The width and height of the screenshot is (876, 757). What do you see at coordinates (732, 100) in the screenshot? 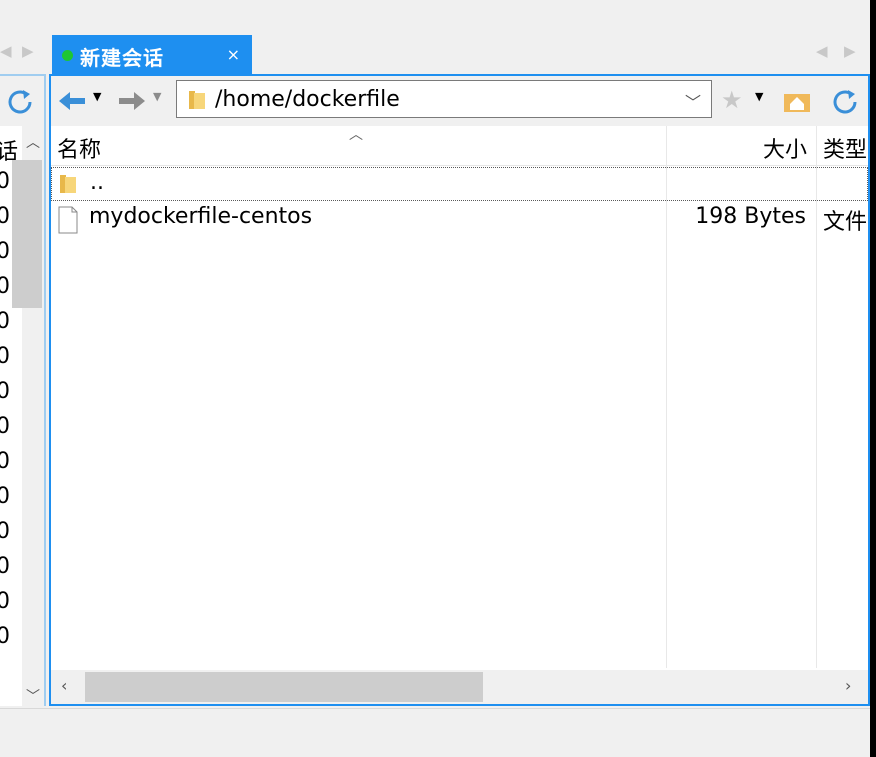
I see `star-icon: ★` at bounding box center [732, 100].